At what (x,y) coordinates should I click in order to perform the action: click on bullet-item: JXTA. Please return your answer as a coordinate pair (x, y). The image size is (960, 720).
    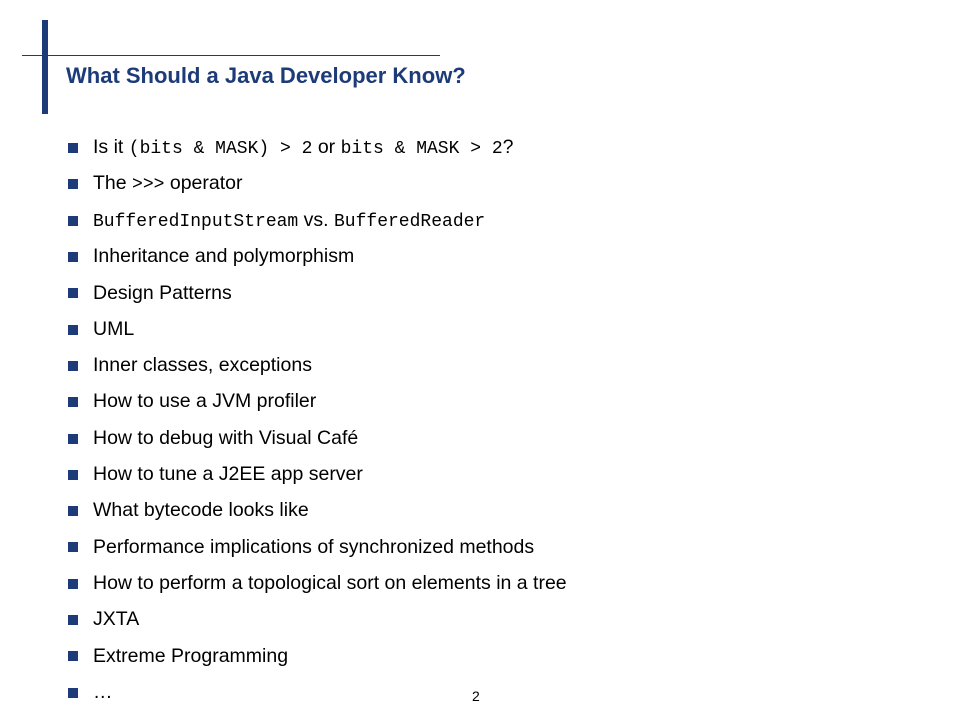
    Looking at the image, I should click on (317, 620).